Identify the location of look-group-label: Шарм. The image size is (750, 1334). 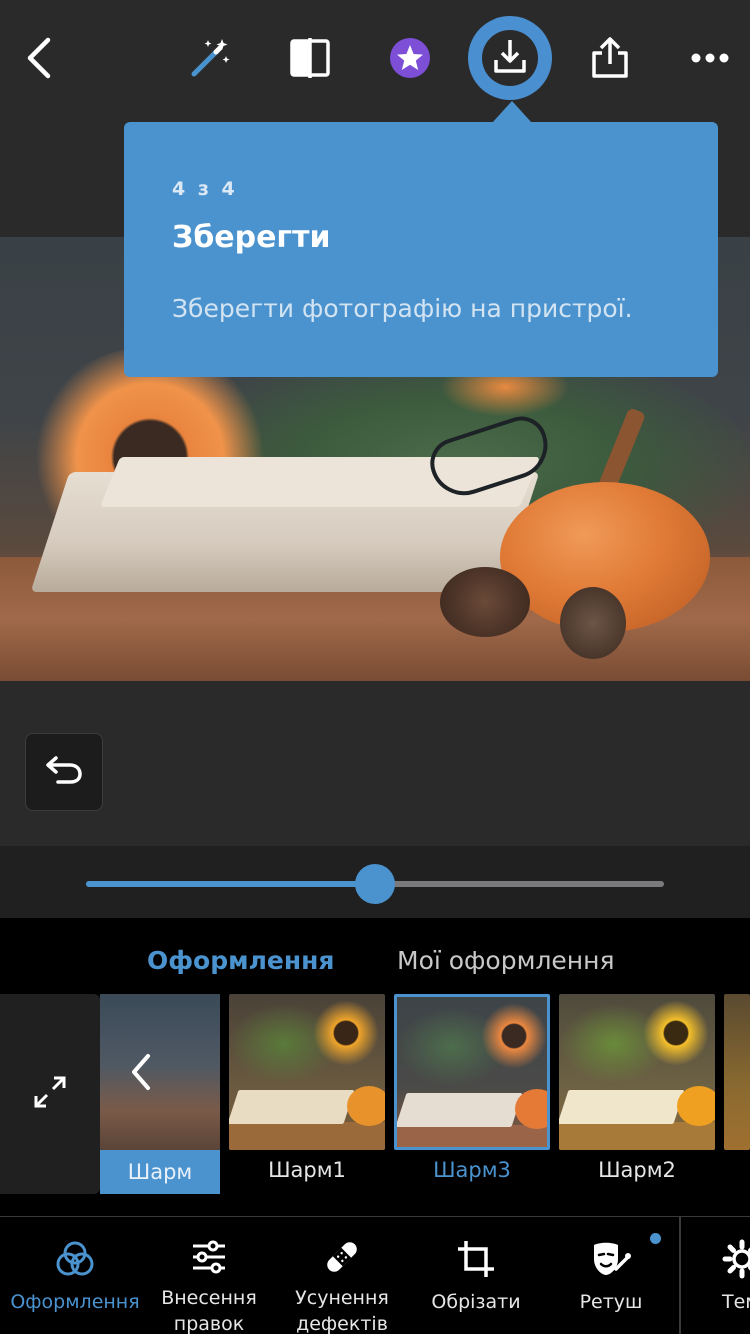
(160, 1172).